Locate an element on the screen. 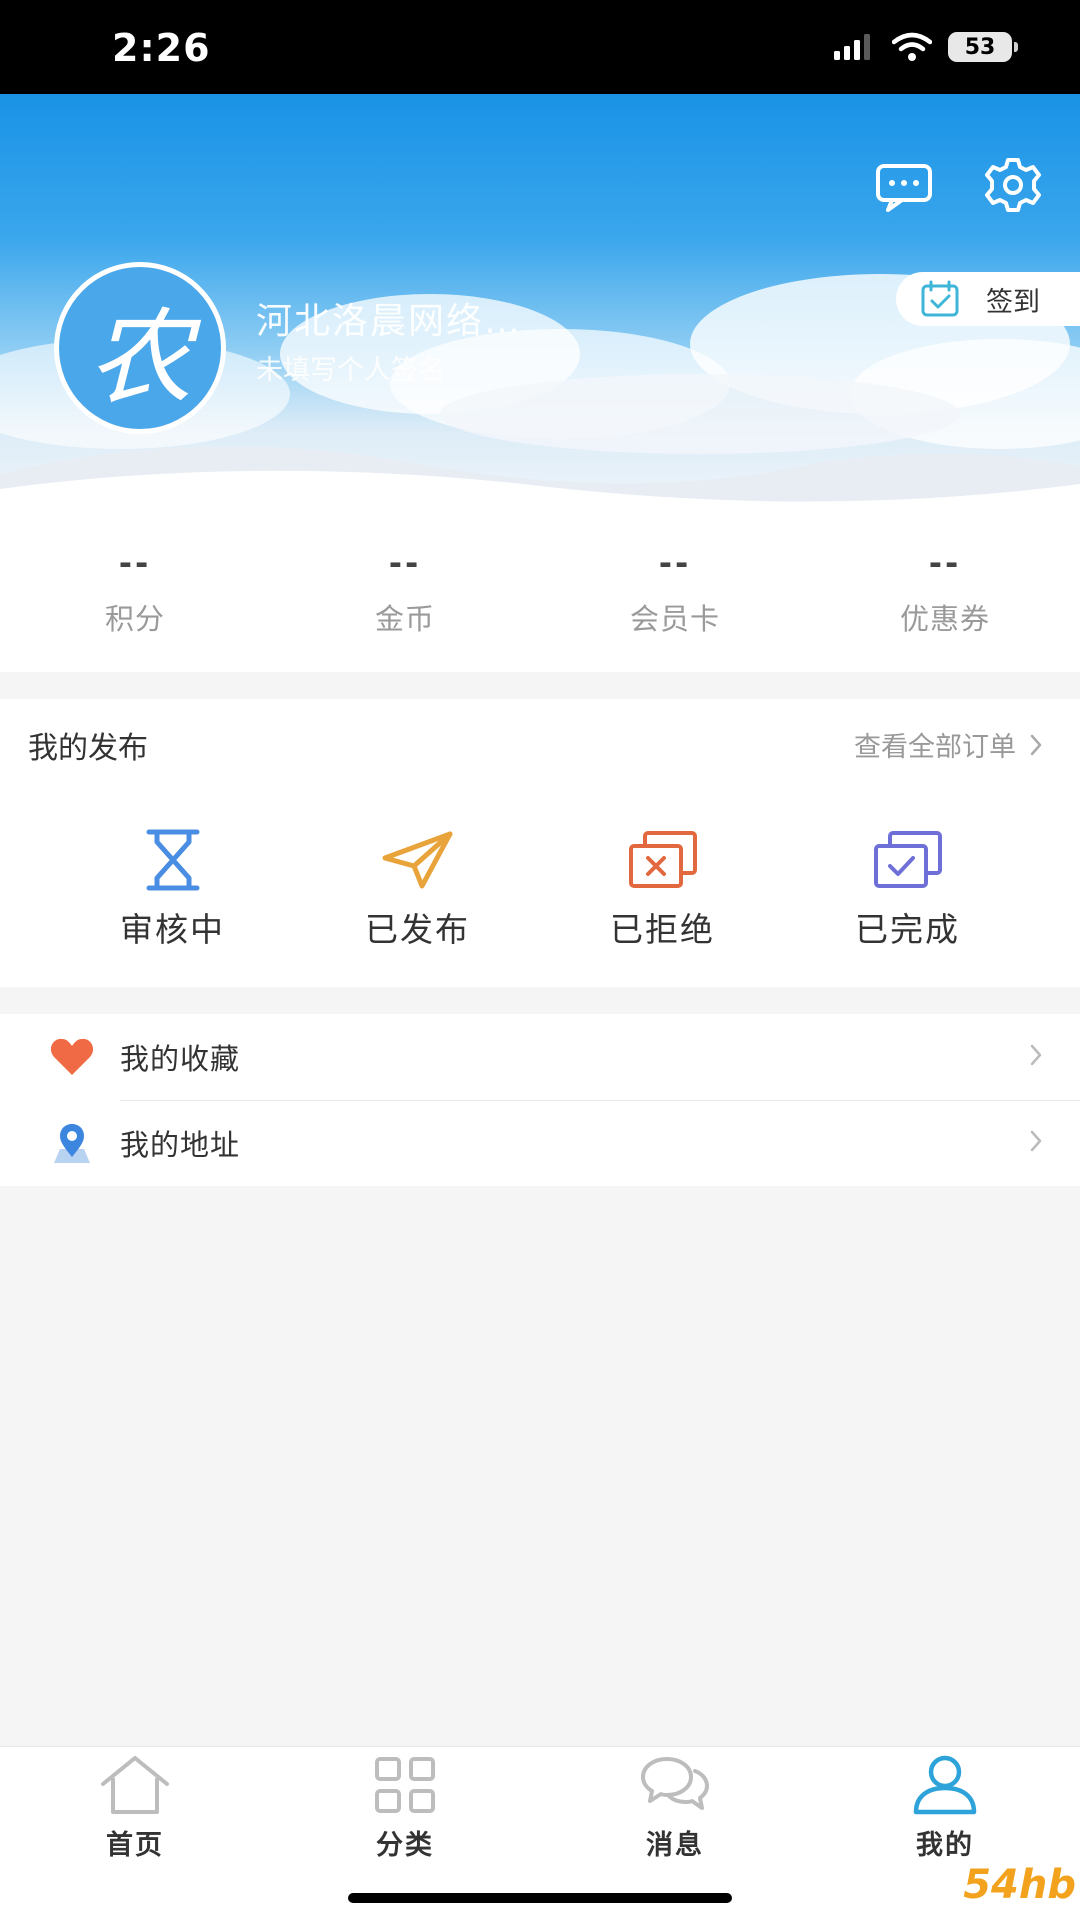 The width and height of the screenshot is (1080, 1920). chat-bubble-icon is located at coordinates (905, 187).